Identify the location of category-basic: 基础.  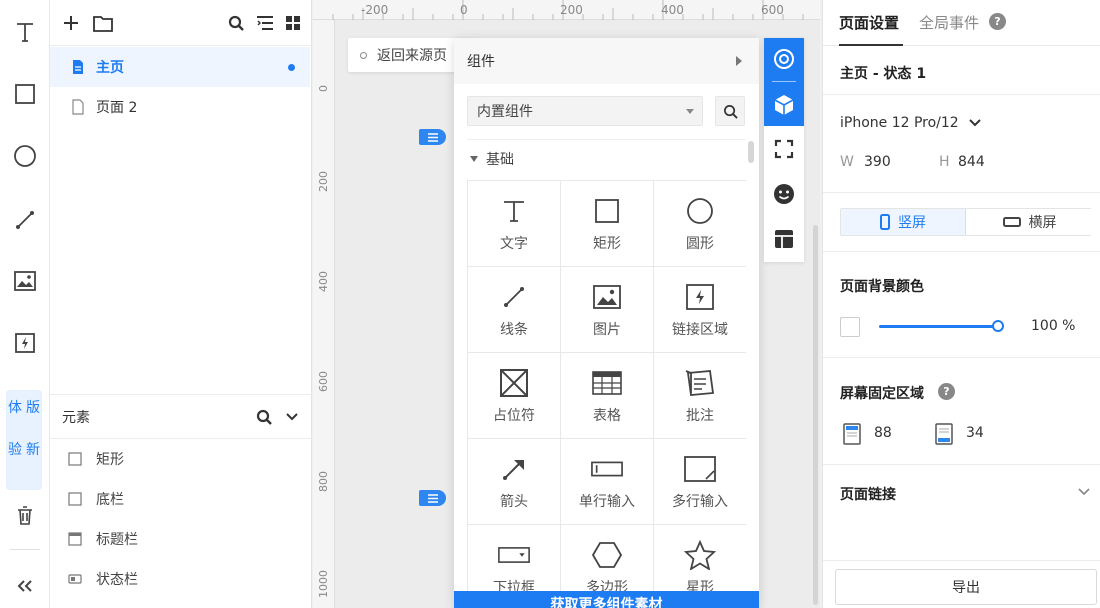
(492, 159).